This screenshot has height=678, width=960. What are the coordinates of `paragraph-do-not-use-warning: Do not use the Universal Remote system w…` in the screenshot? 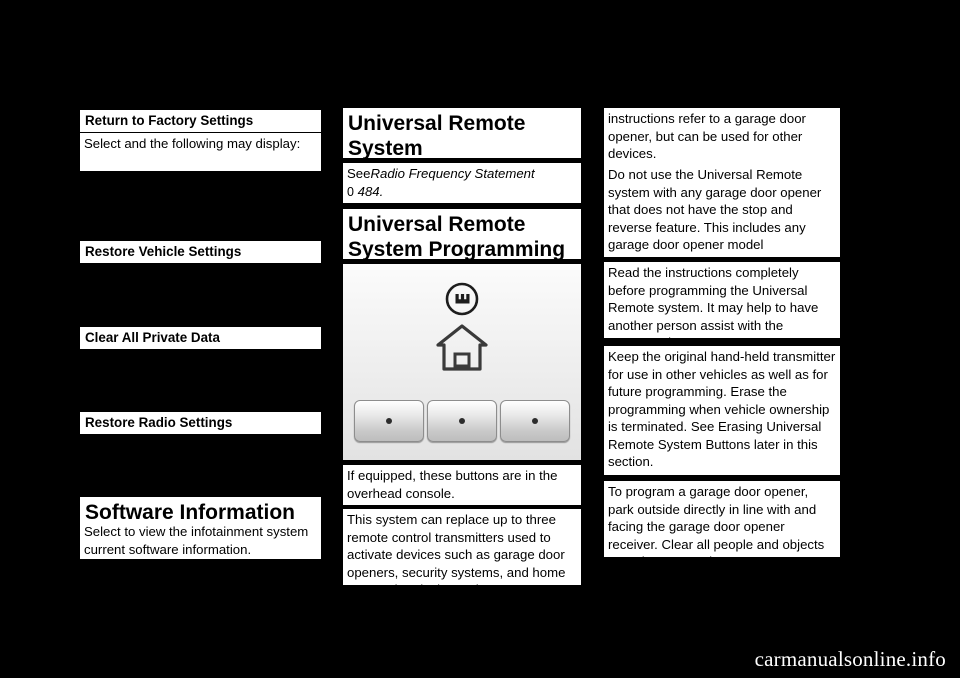 It's located at (722, 217).